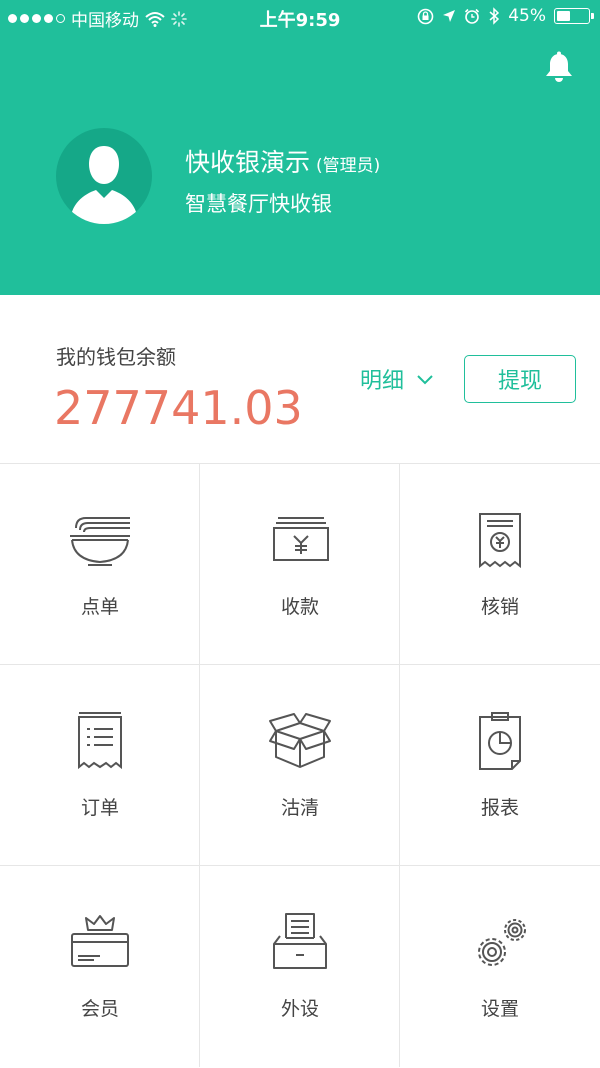  What do you see at coordinates (299, 808) in the screenshot?
I see `menu-label: 沽清` at bounding box center [299, 808].